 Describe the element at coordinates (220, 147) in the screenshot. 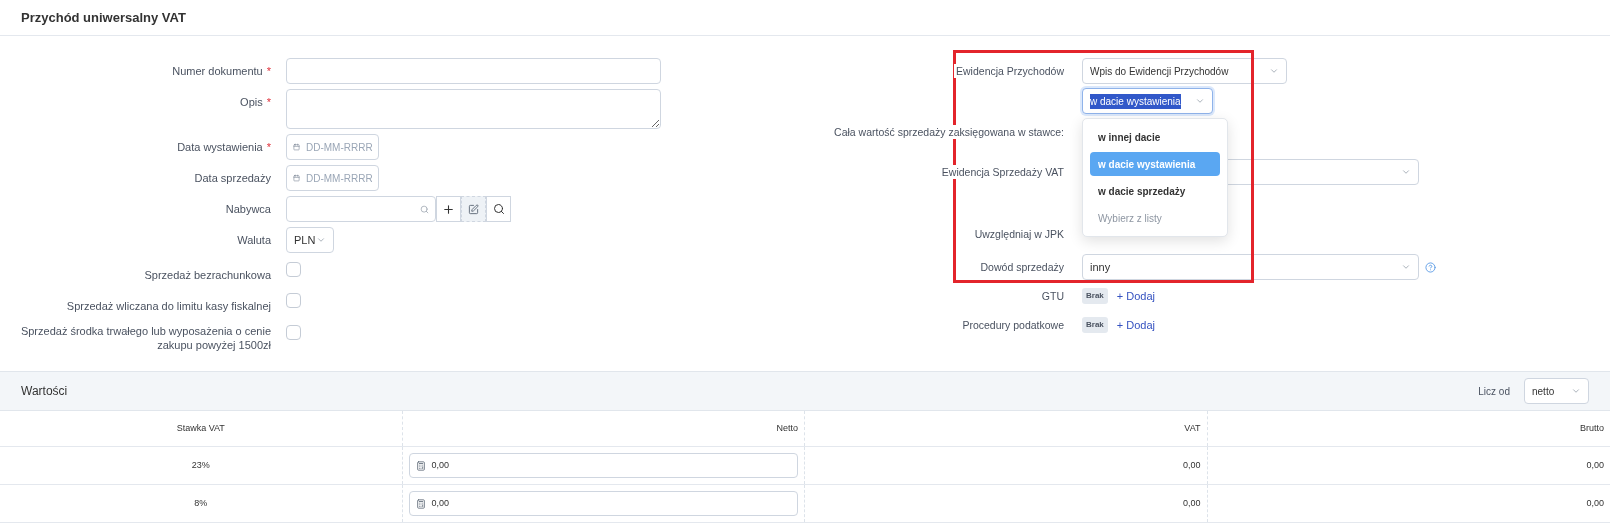

I see `field-label: Data wystawienia` at that location.